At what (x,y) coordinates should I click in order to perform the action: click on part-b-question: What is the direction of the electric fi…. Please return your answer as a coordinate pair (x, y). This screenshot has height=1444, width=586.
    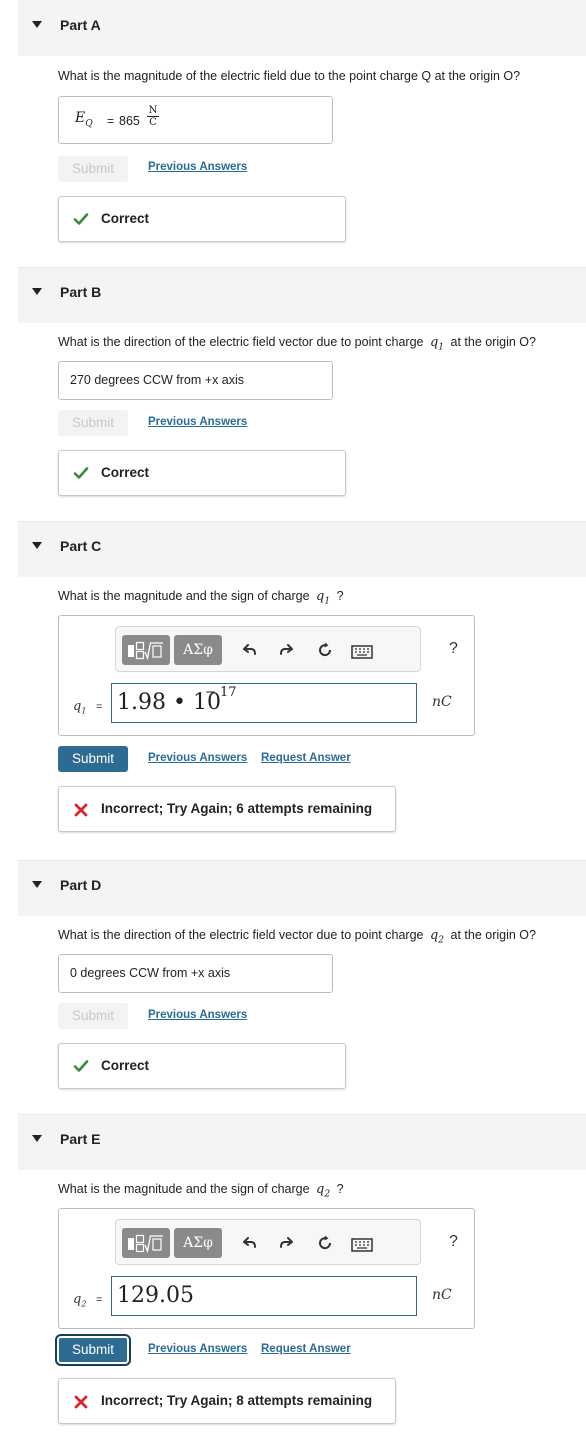
    Looking at the image, I should click on (297, 344).